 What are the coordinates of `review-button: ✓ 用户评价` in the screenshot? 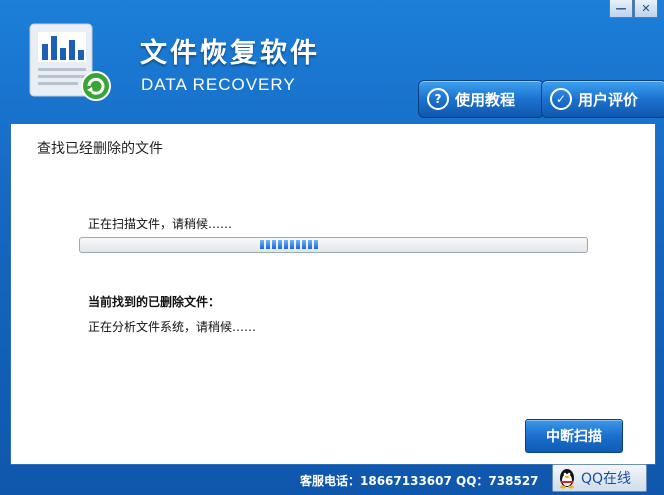 It's located at (602, 99).